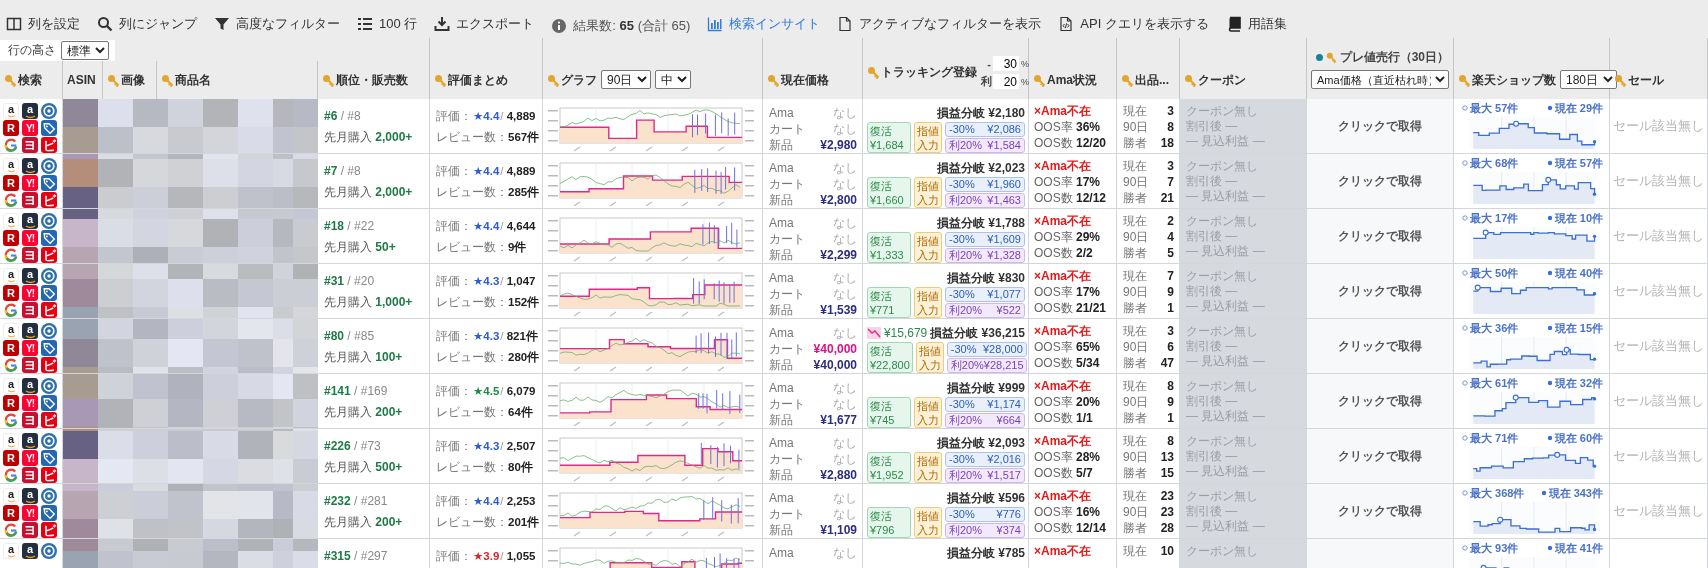  What do you see at coordinates (478, 80) in the screenshot?
I see `column-header: 評価まとめ` at bounding box center [478, 80].